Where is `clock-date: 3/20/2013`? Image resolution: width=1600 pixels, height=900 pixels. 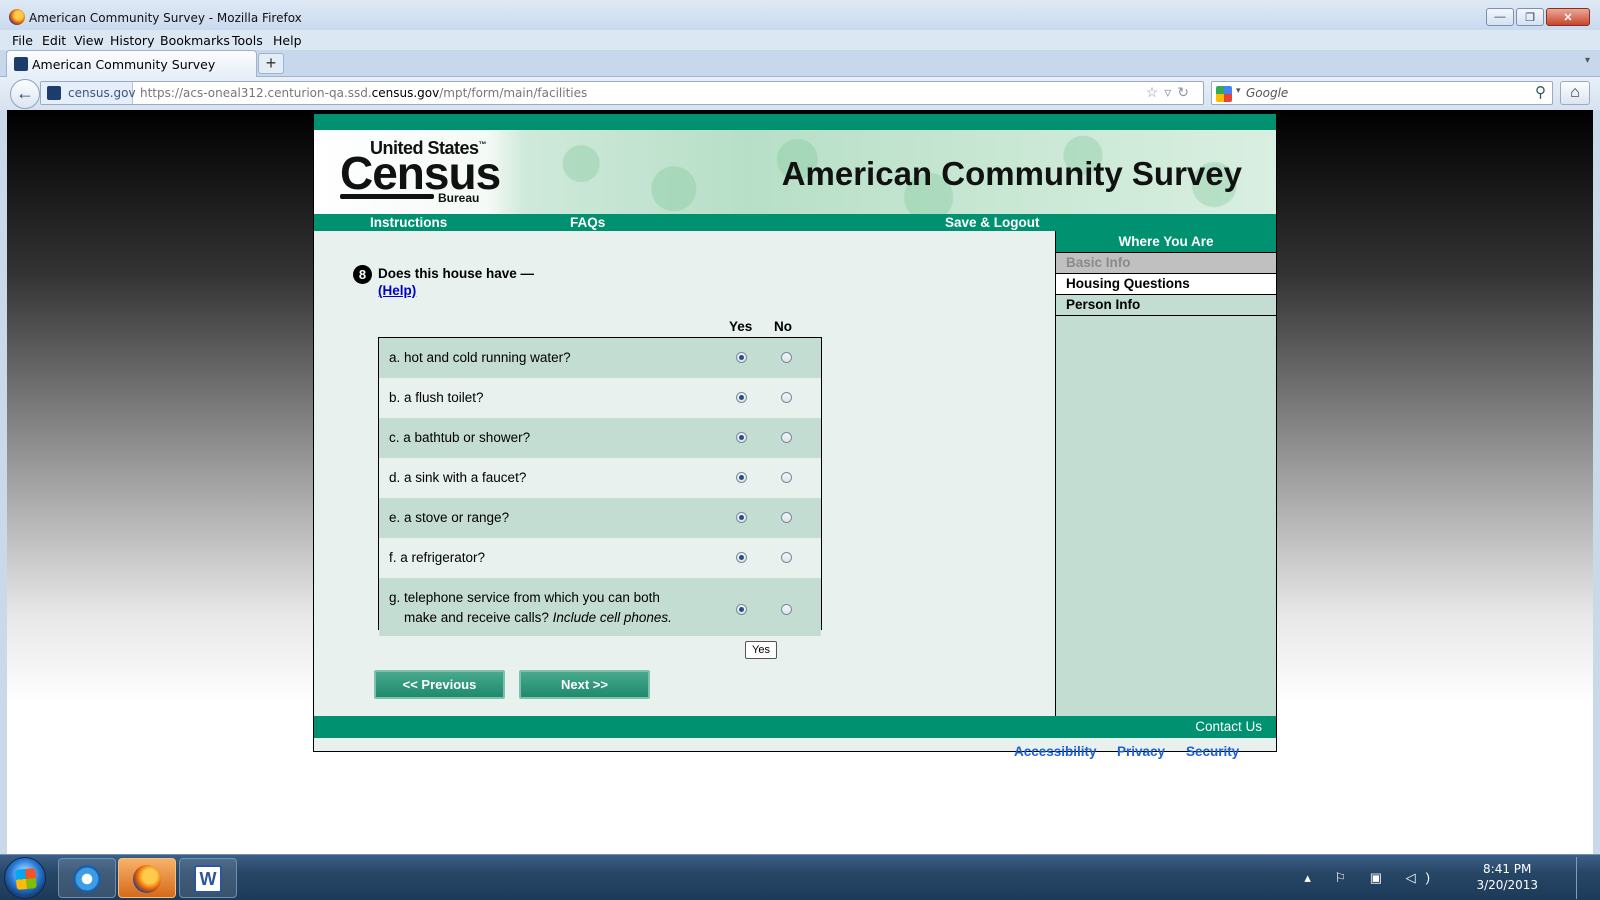 clock-date: 3/20/2013 is located at coordinates (1507, 885).